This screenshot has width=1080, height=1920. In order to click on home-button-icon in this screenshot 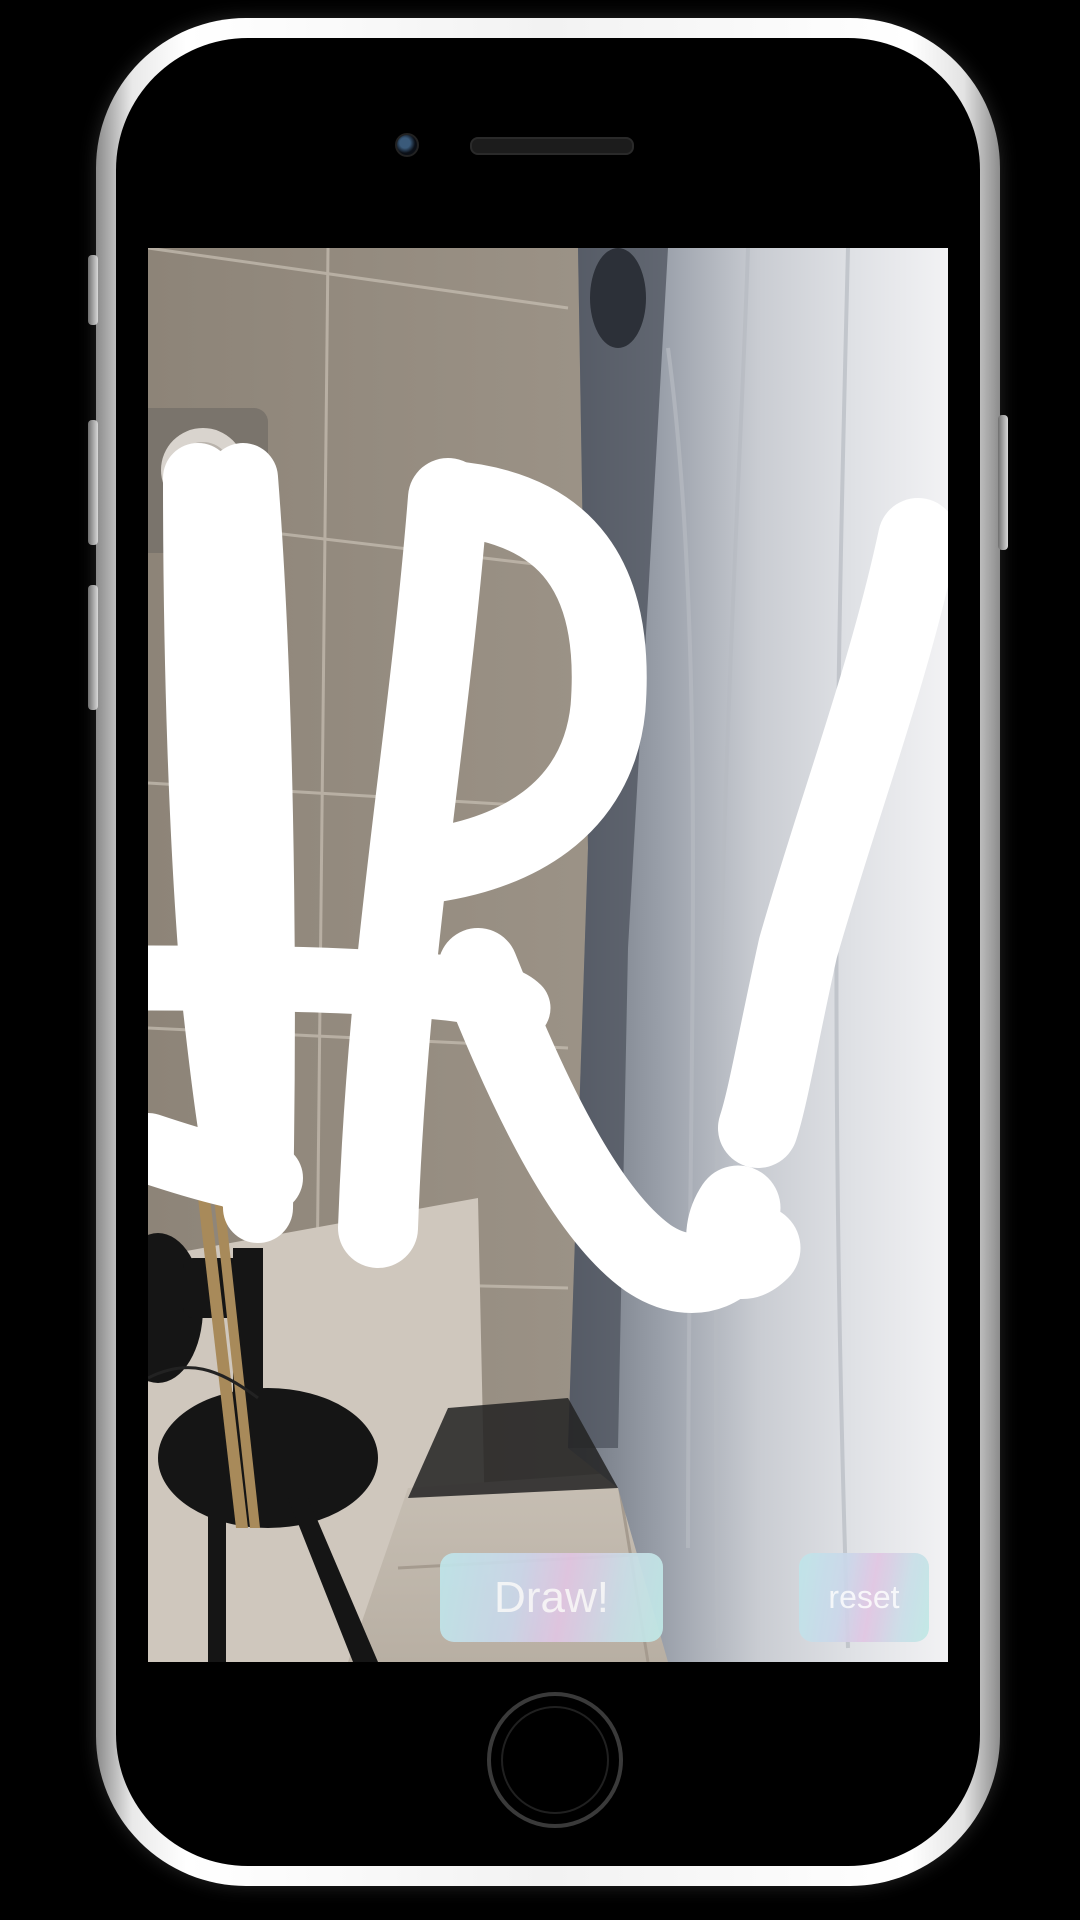, I will do `click(555, 1760)`.